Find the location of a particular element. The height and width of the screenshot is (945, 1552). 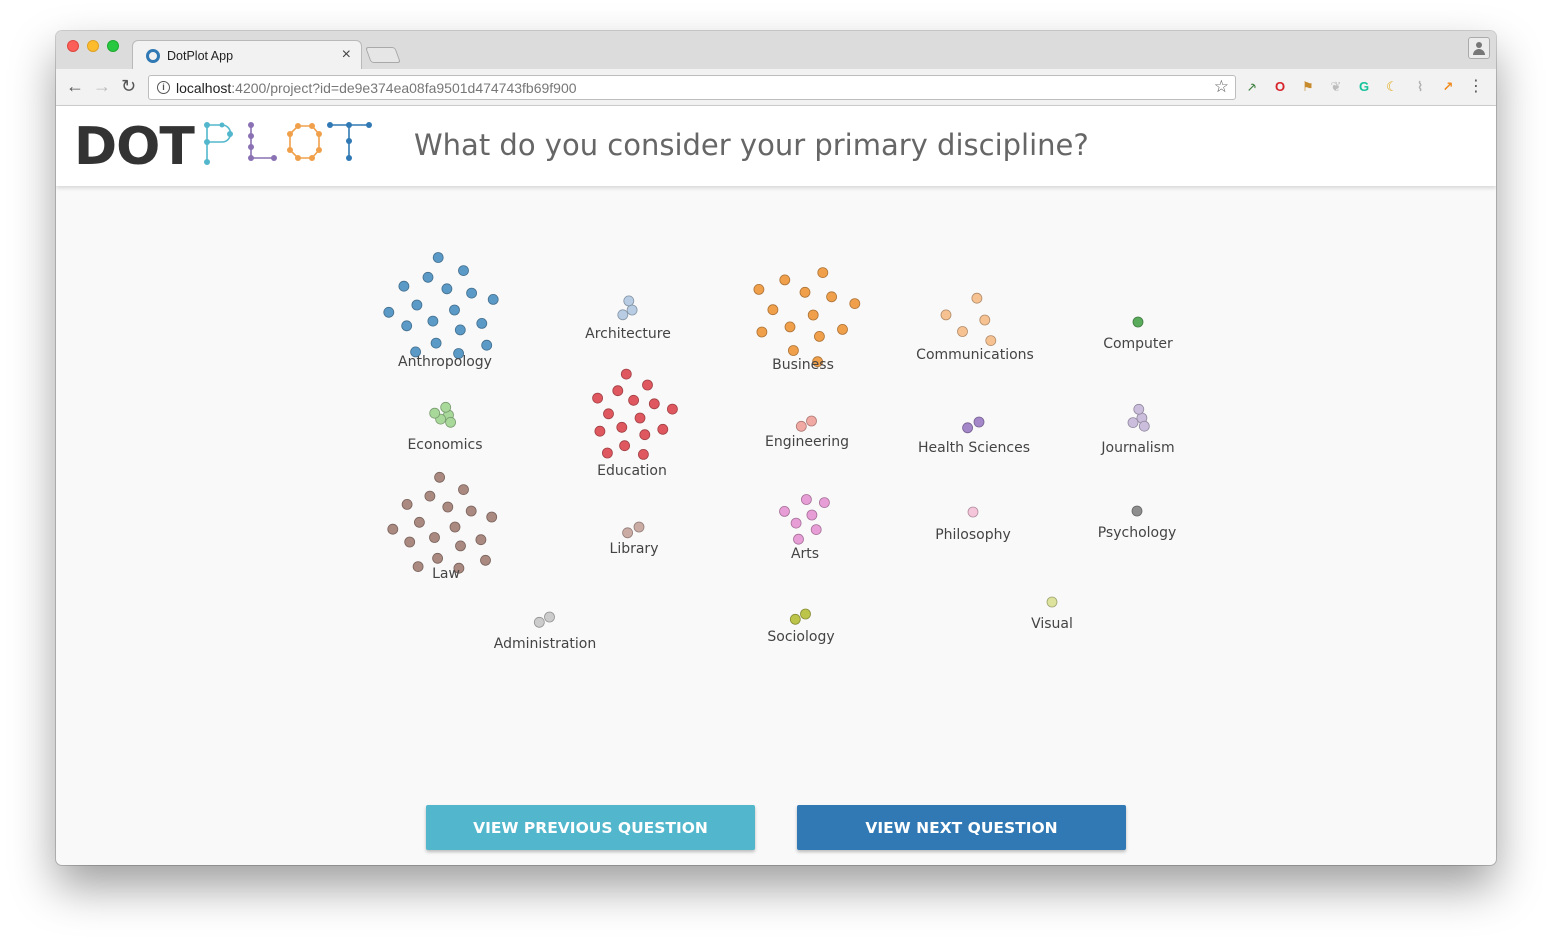

dot-visual is located at coordinates (1052, 602).